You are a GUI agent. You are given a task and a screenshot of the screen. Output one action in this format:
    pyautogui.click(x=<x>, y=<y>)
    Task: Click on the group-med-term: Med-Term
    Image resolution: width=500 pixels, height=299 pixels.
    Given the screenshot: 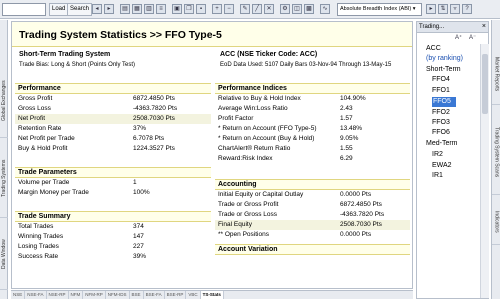 What is the action you would take?
    pyautogui.click(x=442, y=144)
    